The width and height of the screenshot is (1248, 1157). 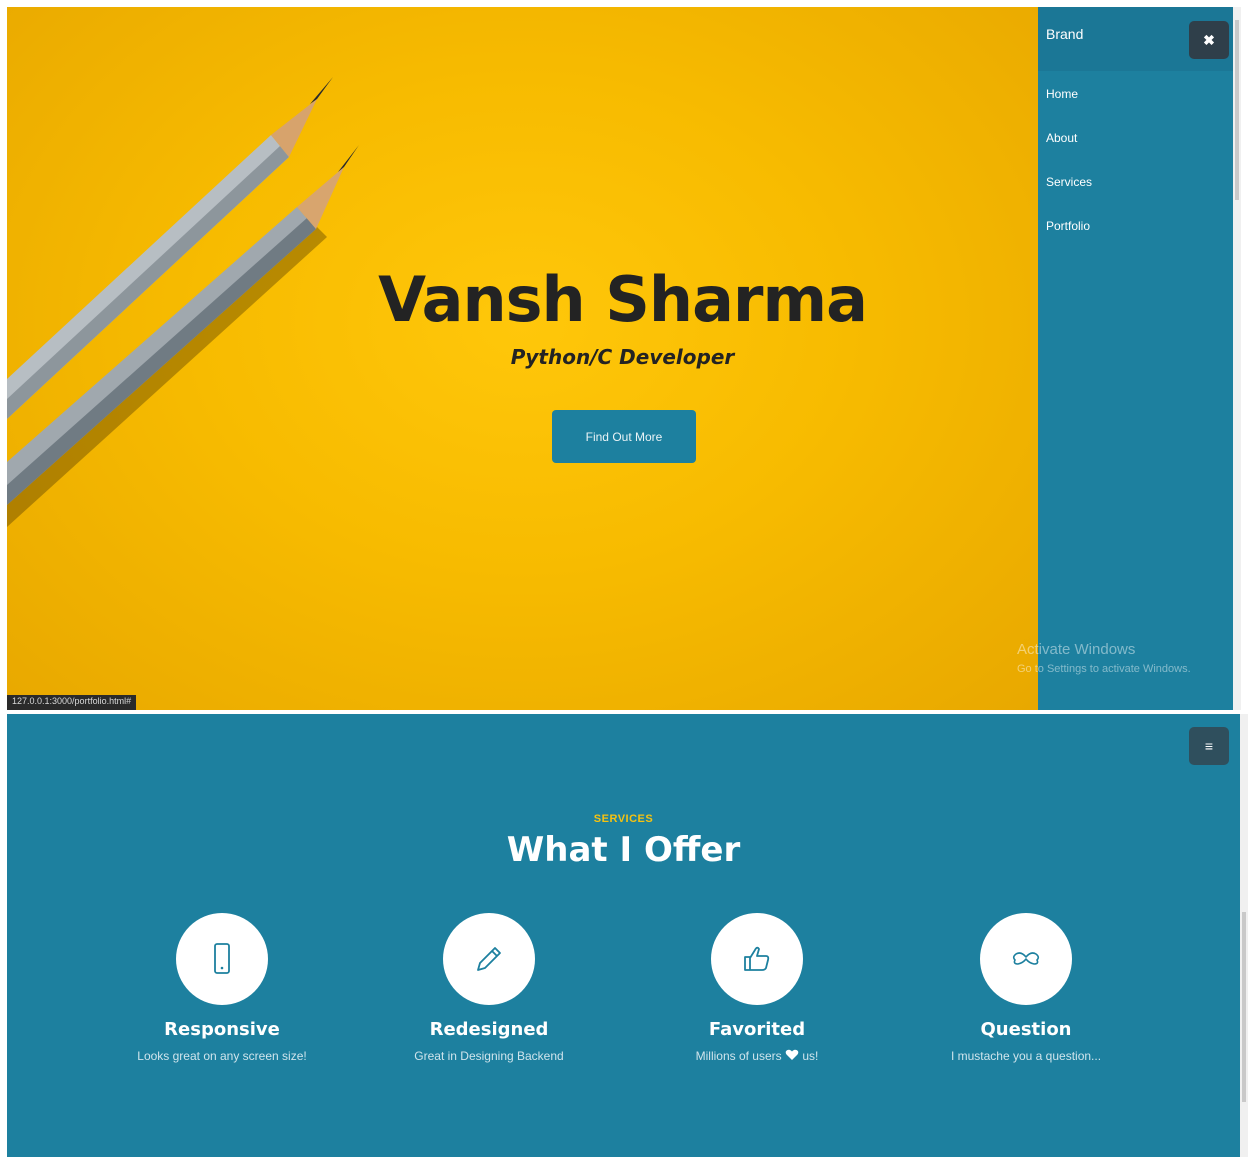 What do you see at coordinates (623, 850) in the screenshot?
I see `section-title: What I Offer` at bounding box center [623, 850].